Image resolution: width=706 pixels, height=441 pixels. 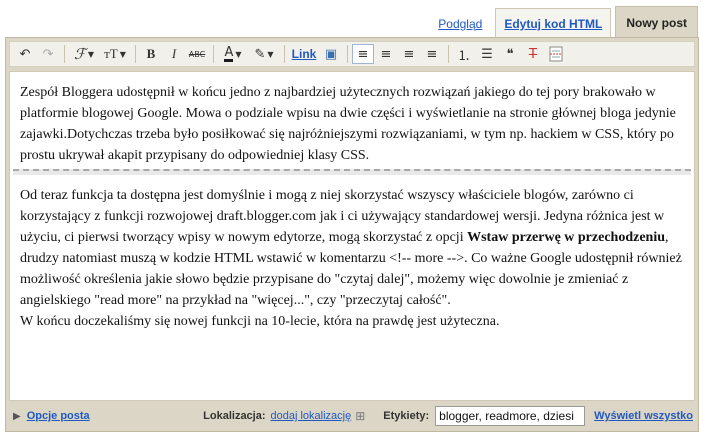 What do you see at coordinates (151, 54) in the screenshot?
I see `bold-button: B` at bounding box center [151, 54].